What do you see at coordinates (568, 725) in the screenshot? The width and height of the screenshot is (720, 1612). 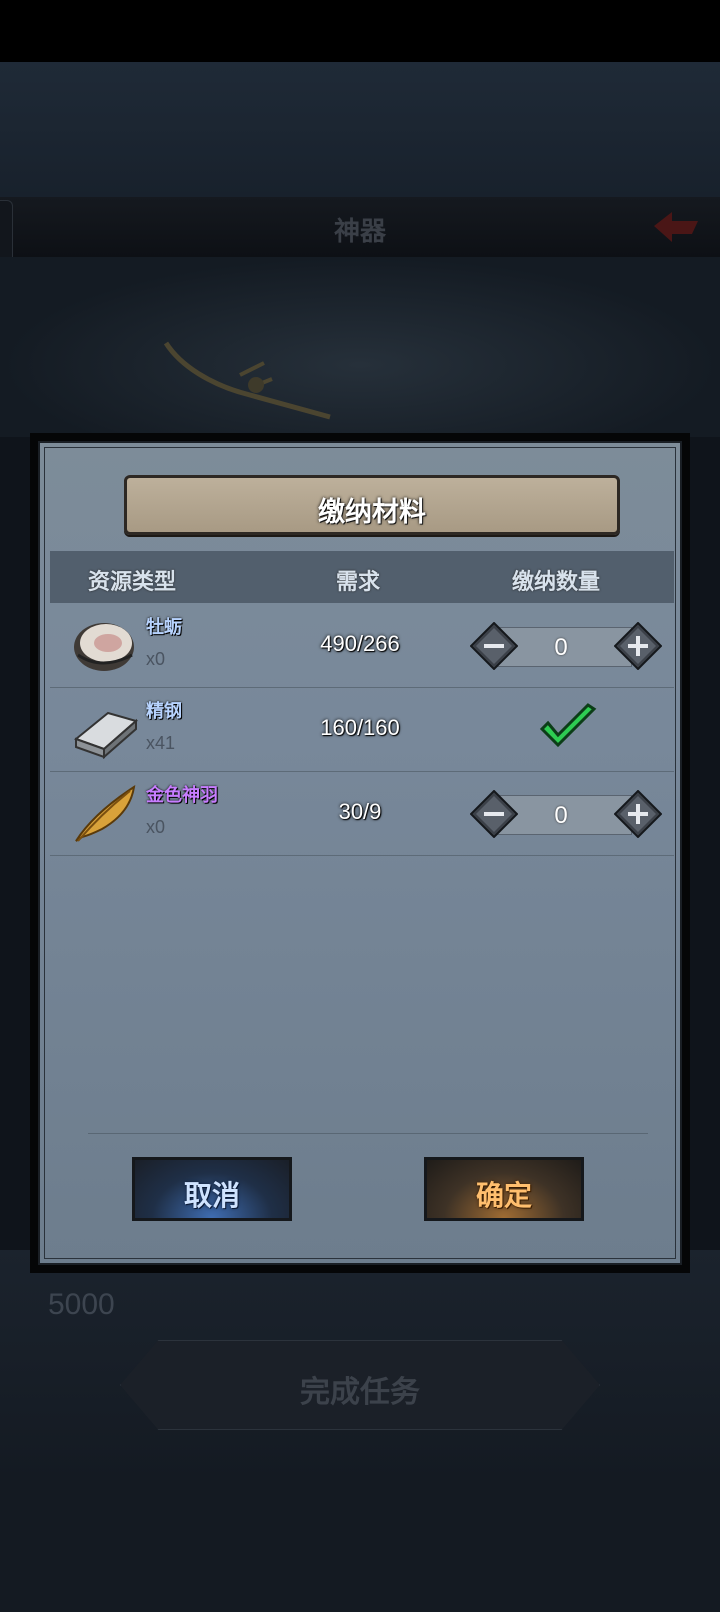 I see `check-icon` at bounding box center [568, 725].